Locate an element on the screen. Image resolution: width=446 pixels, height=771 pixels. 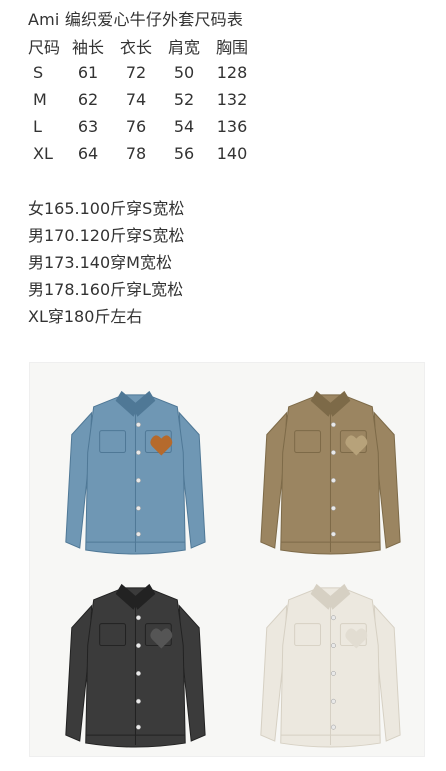
sleeve-cell: 63 is located at coordinates (88, 126).